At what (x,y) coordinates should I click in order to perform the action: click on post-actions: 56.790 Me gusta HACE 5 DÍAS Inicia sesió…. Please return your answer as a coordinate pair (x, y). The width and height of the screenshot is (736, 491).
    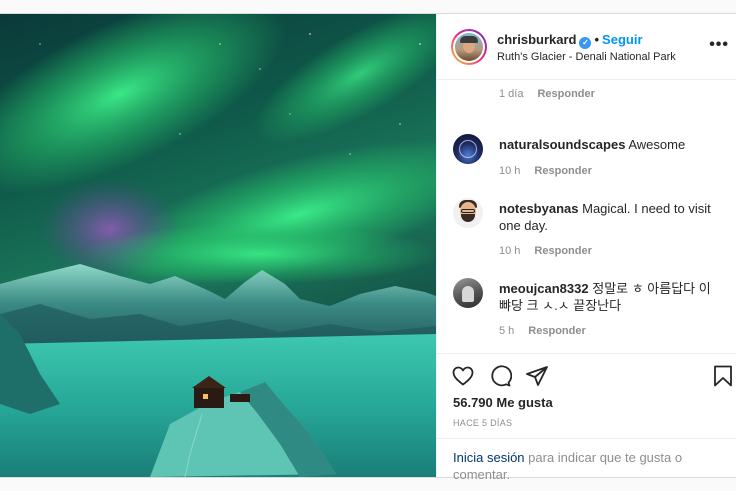
    Looking at the image, I should click on (586, 417).